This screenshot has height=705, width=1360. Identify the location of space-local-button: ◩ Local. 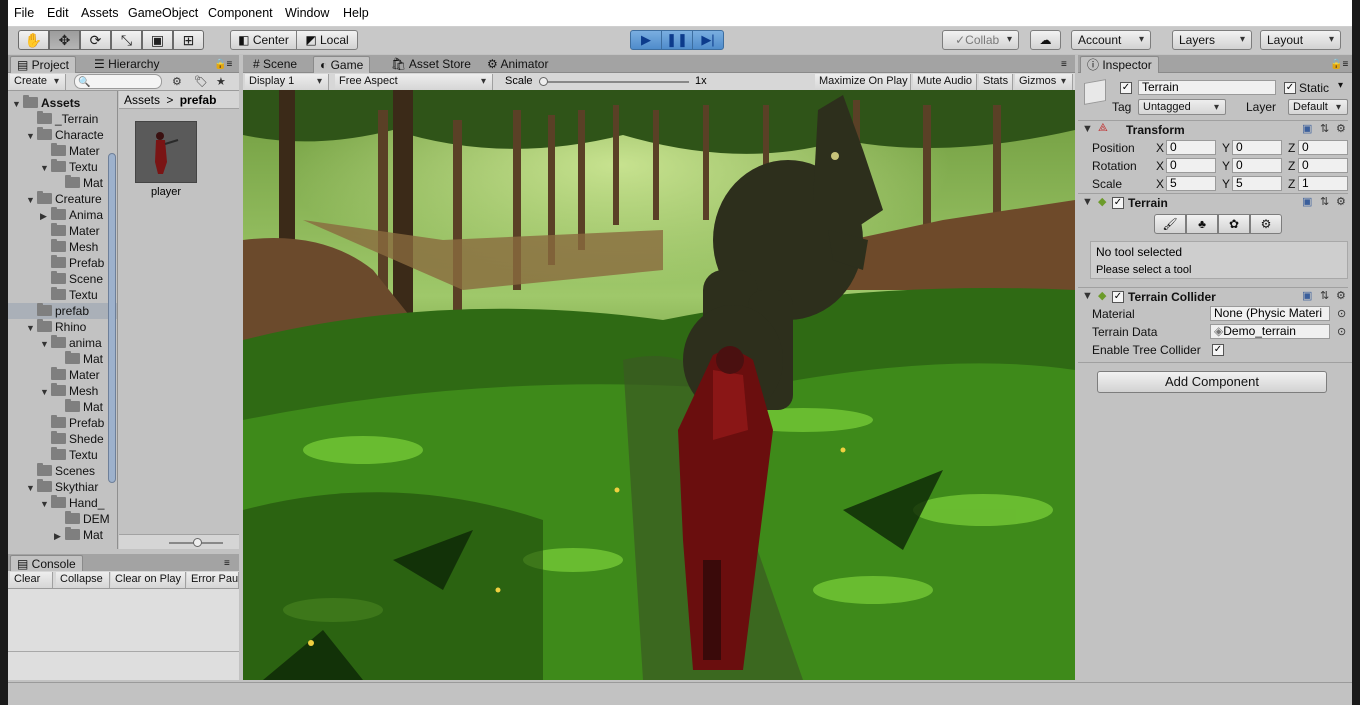
(327, 40).